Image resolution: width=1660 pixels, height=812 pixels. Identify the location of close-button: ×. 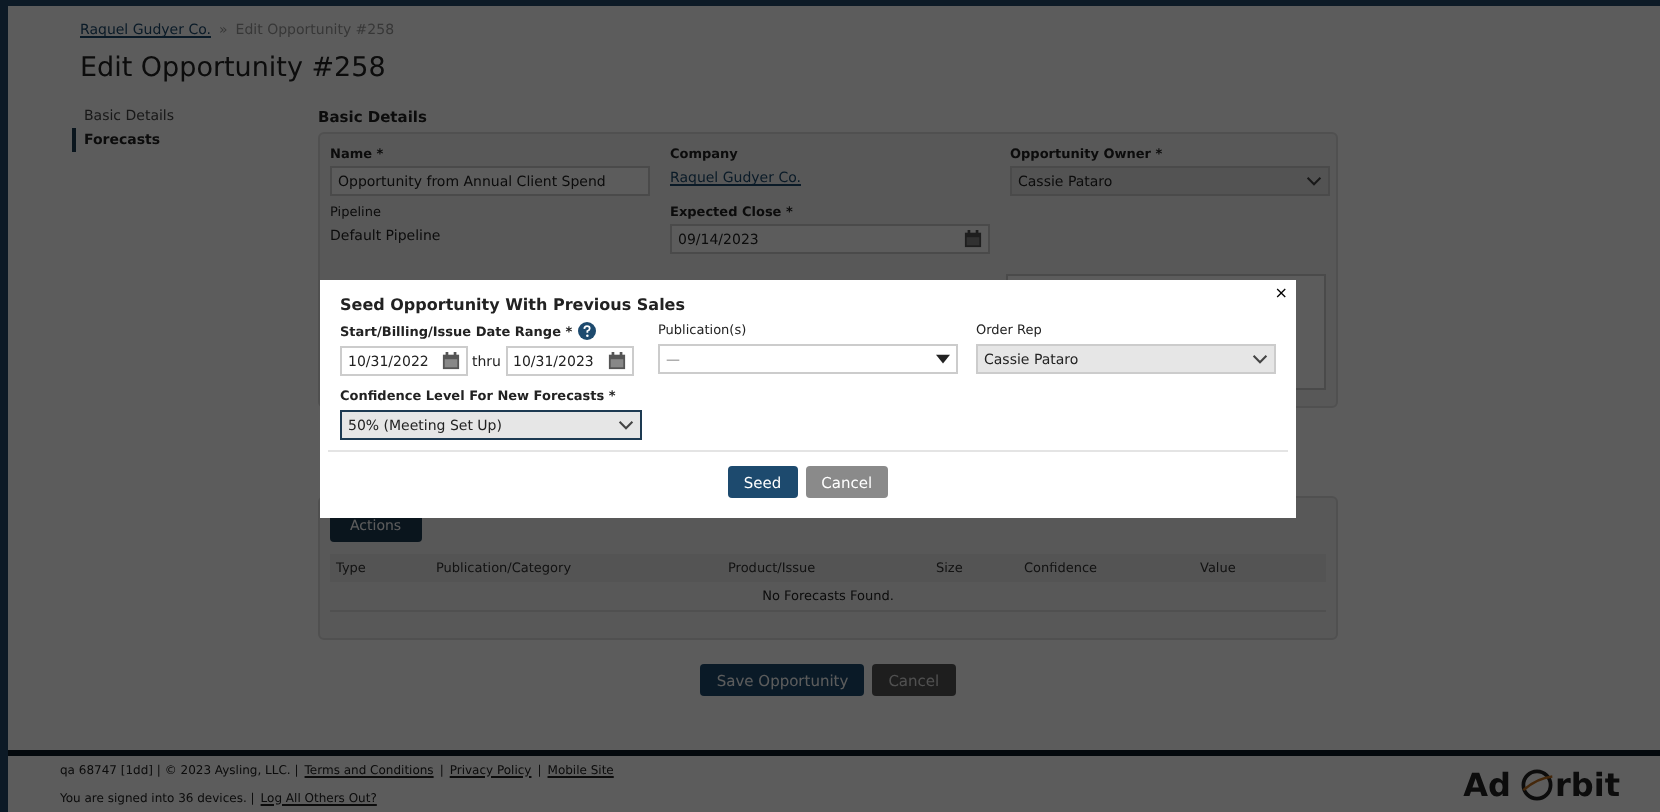
(1281, 294).